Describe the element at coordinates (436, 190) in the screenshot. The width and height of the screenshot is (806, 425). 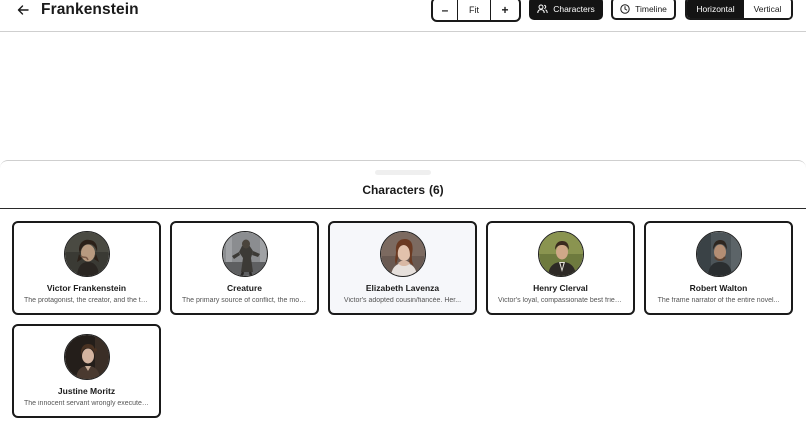
I see `panel-title-count: (6)` at that location.